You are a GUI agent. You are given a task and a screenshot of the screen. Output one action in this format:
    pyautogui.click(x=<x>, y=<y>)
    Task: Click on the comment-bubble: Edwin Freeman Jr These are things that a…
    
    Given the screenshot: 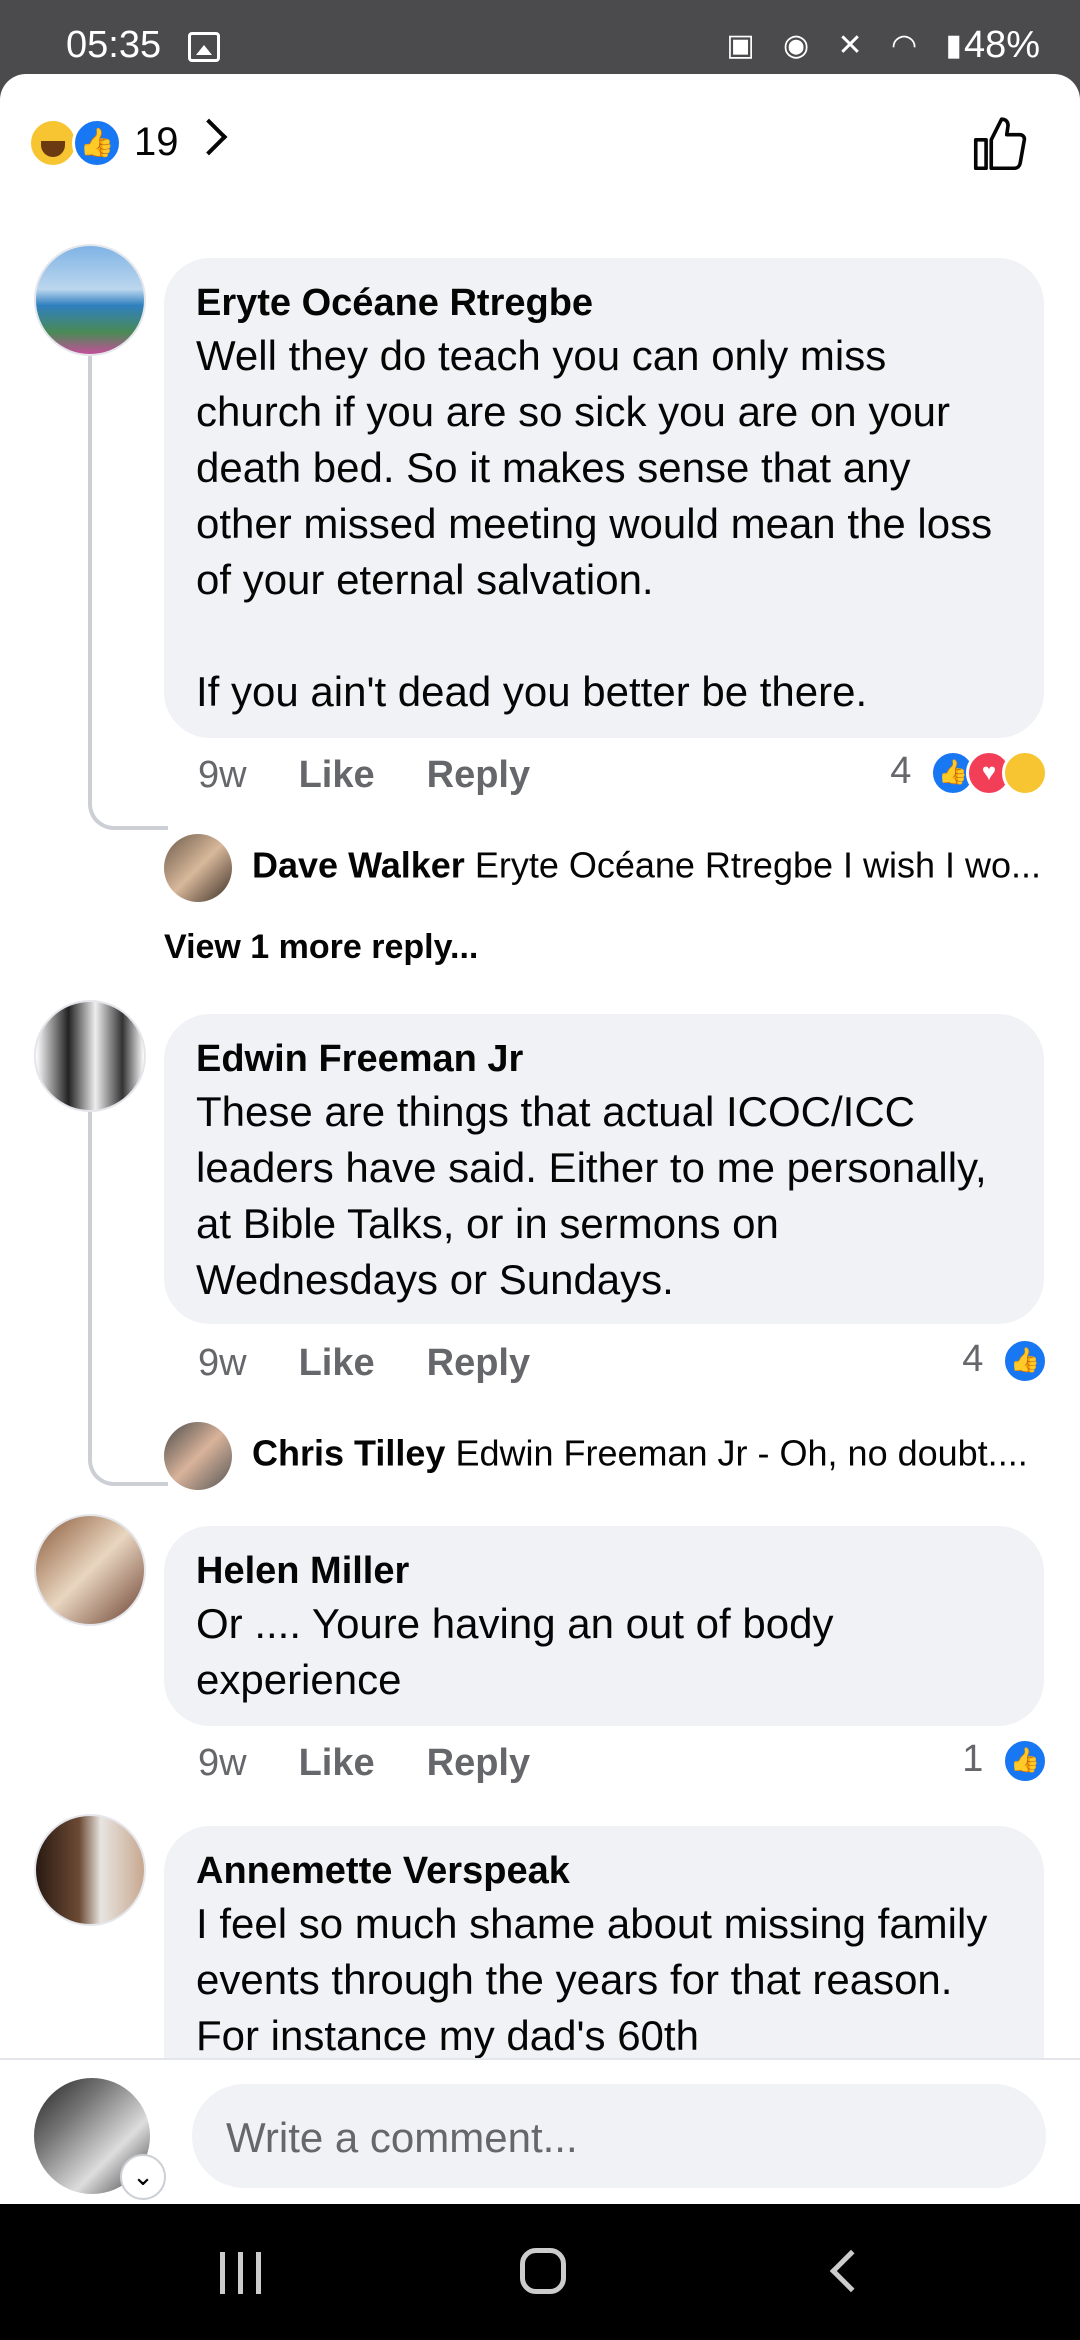 What is the action you would take?
    pyautogui.click(x=604, y=1169)
    